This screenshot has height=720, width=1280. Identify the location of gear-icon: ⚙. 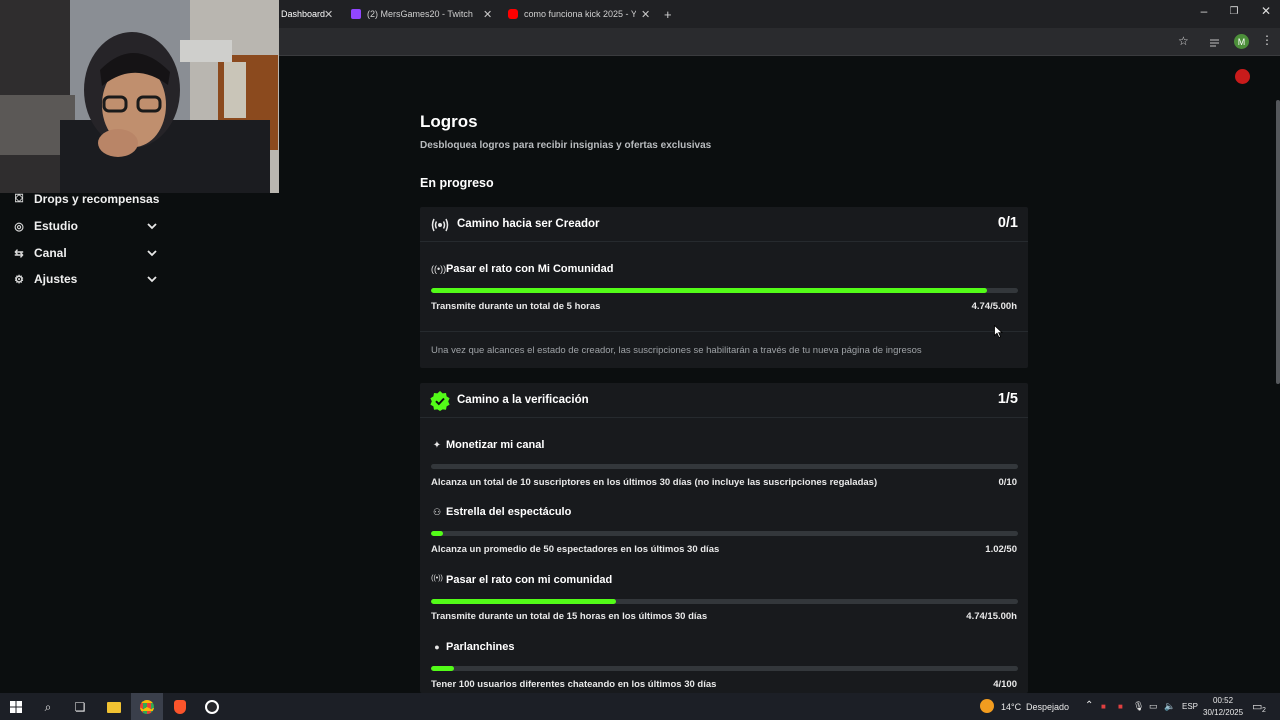
(19, 279).